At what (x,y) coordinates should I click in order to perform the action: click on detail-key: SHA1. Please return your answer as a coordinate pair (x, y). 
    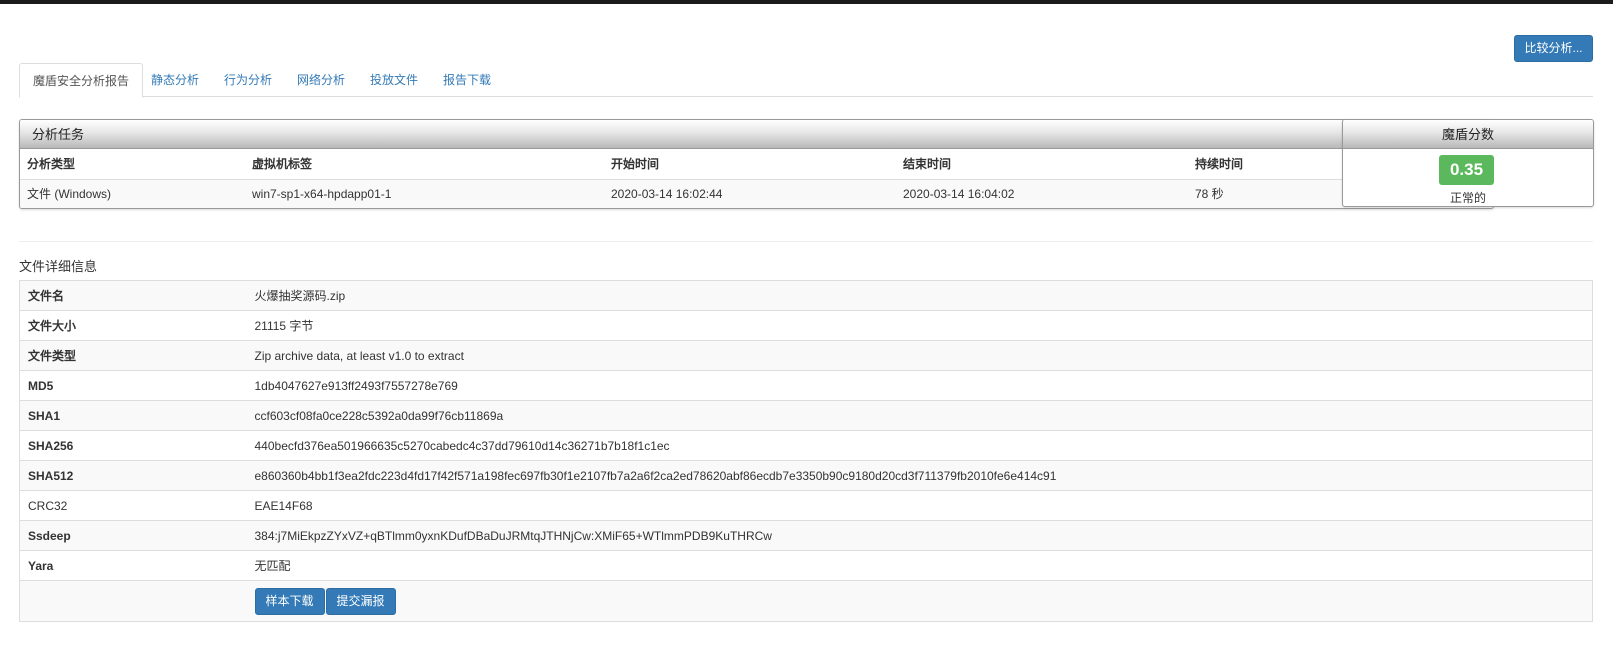
    Looking at the image, I should click on (136, 415).